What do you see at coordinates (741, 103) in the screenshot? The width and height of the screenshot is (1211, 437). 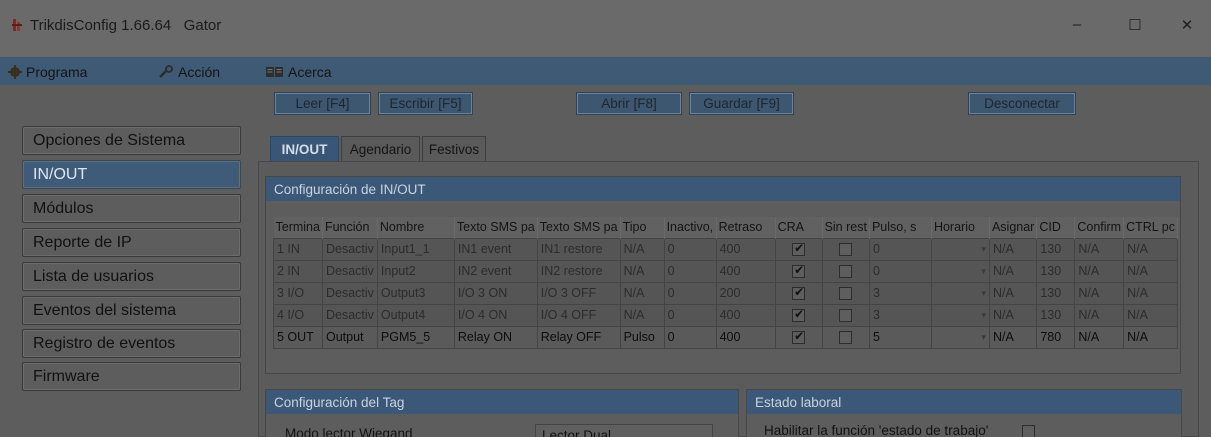 I see `guardar-button: Guardar [F9]` at bounding box center [741, 103].